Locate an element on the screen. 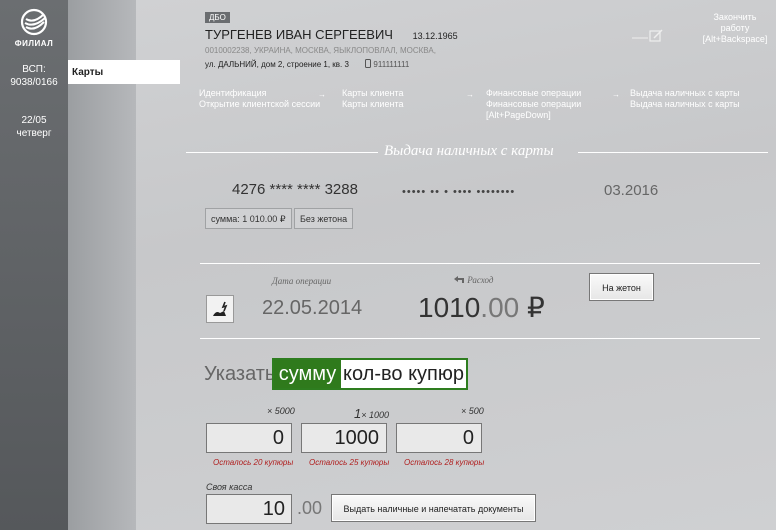 The image size is (776, 530). denomination-label-1000: 1× 1000 is located at coordinates (371, 413).